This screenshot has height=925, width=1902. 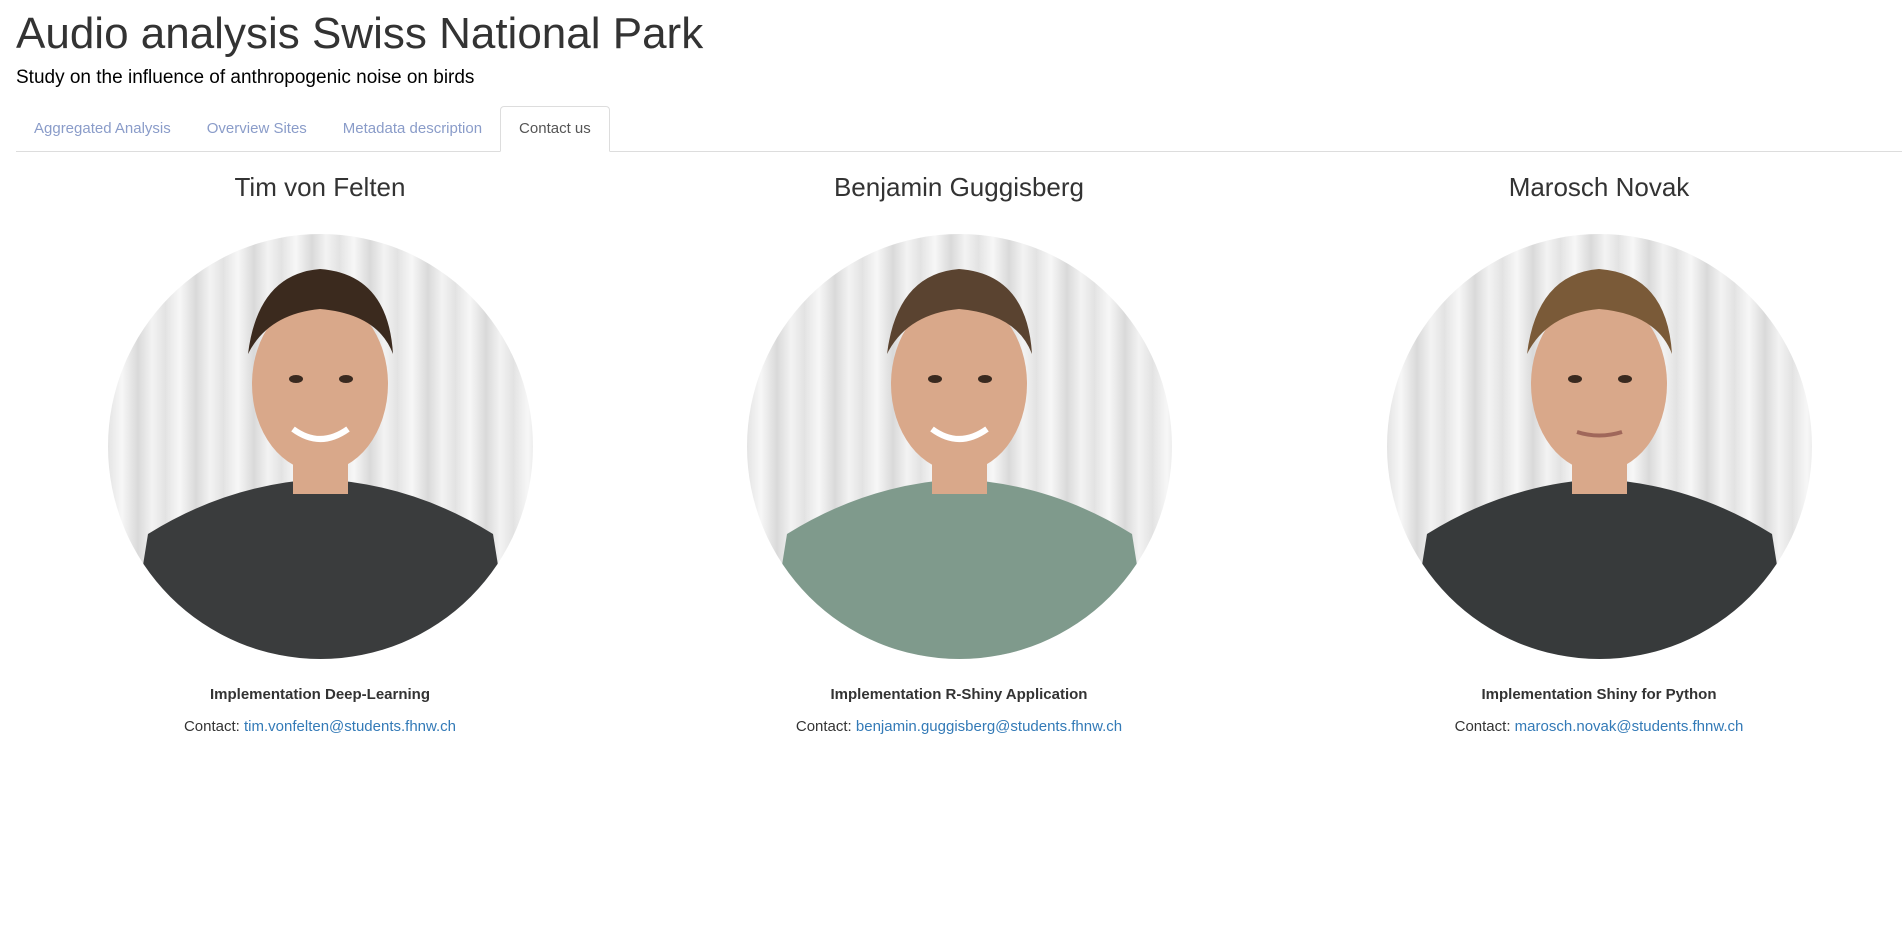 What do you see at coordinates (959, 187) in the screenshot?
I see `member-name: Benjamin Guggisberg` at bounding box center [959, 187].